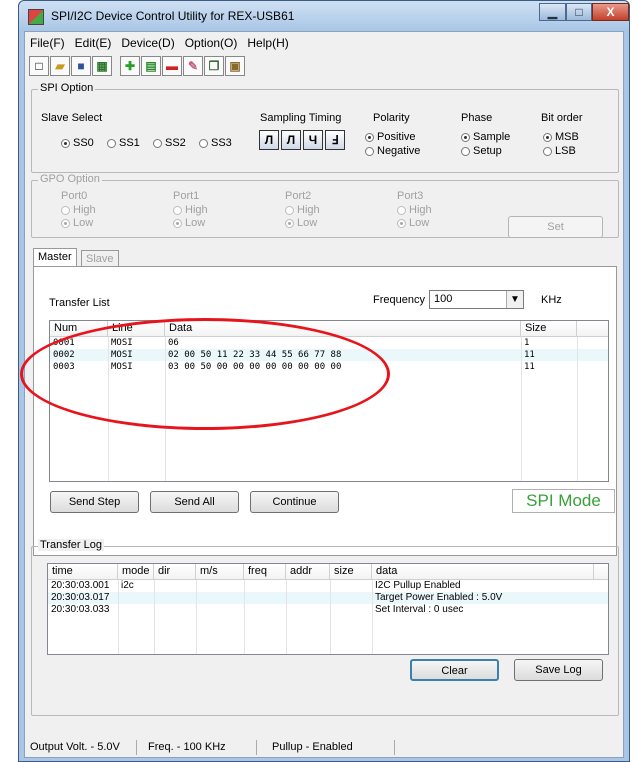 This screenshot has height=762, width=639. Describe the element at coordinates (172, 66) in the screenshot. I see `remove-icon: ▬` at that location.